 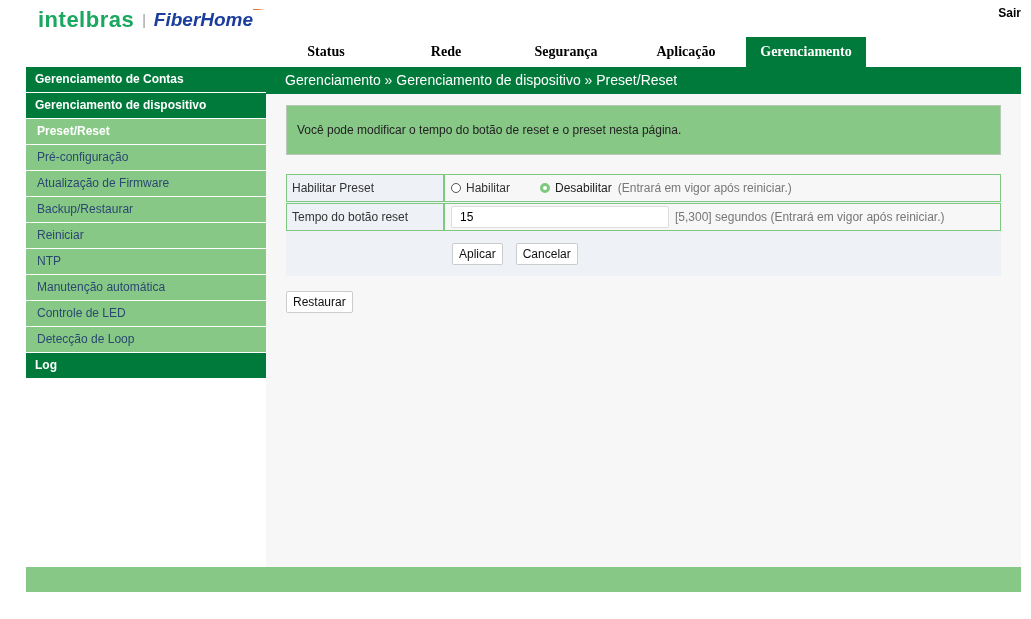 What do you see at coordinates (560, 217) in the screenshot?
I see `input-field: 15` at bounding box center [560, 217].